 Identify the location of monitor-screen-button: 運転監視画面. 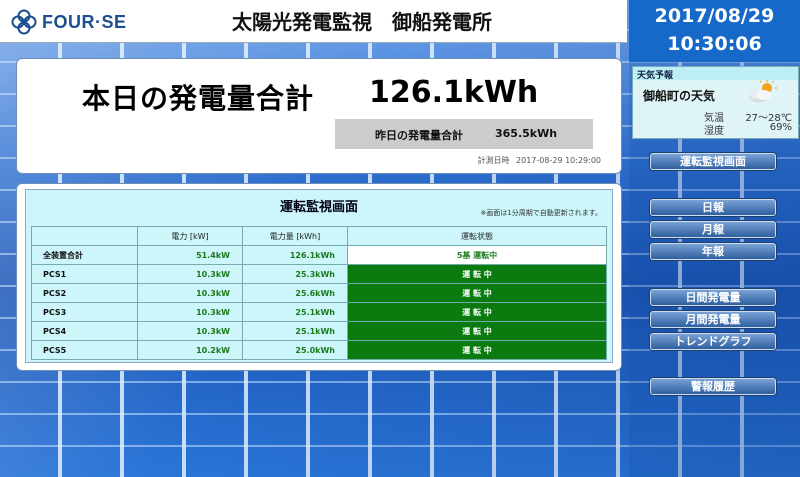
(713, 161).